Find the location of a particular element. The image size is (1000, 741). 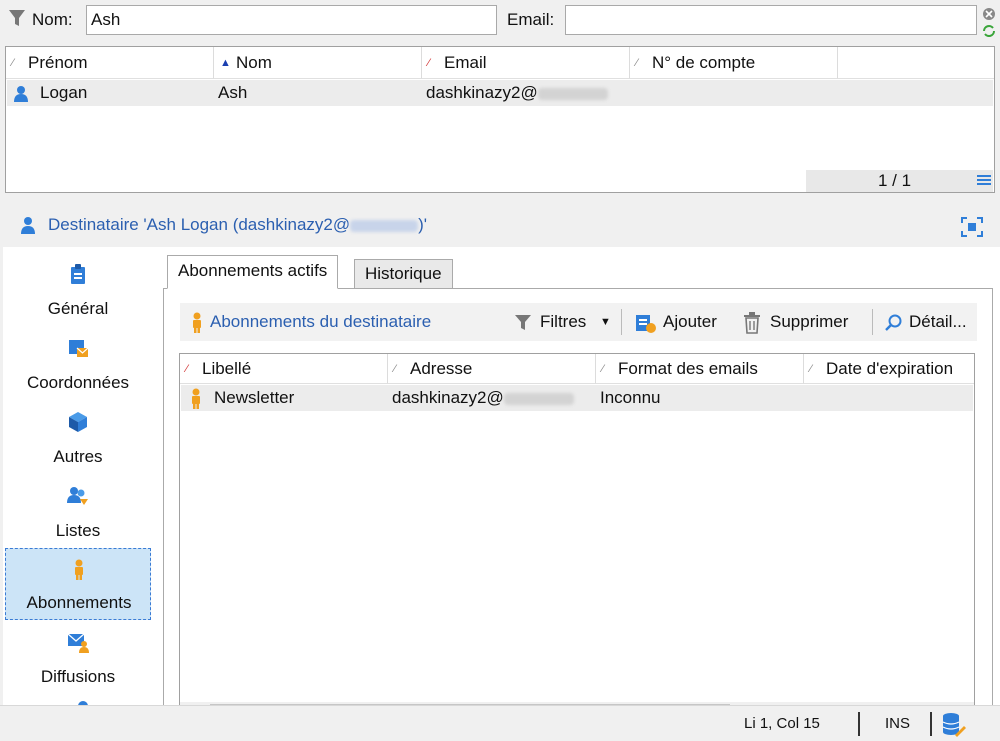

email-label: Email: is located at coordinates (531, 19).